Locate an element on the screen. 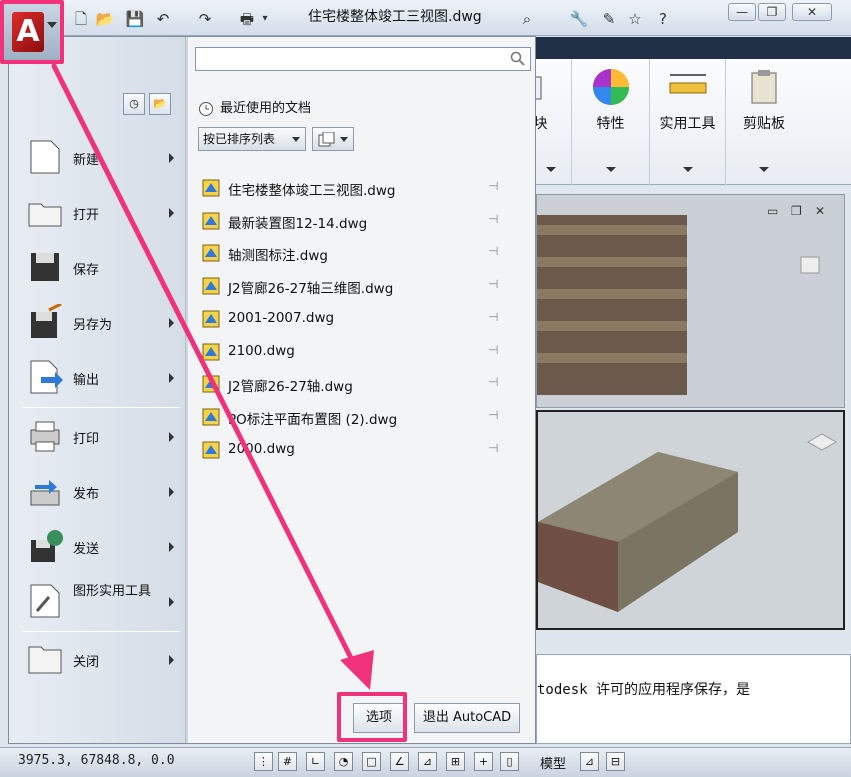  recent-file-item: 2000.dwg ⊣ is located at coordinates (362, 450).